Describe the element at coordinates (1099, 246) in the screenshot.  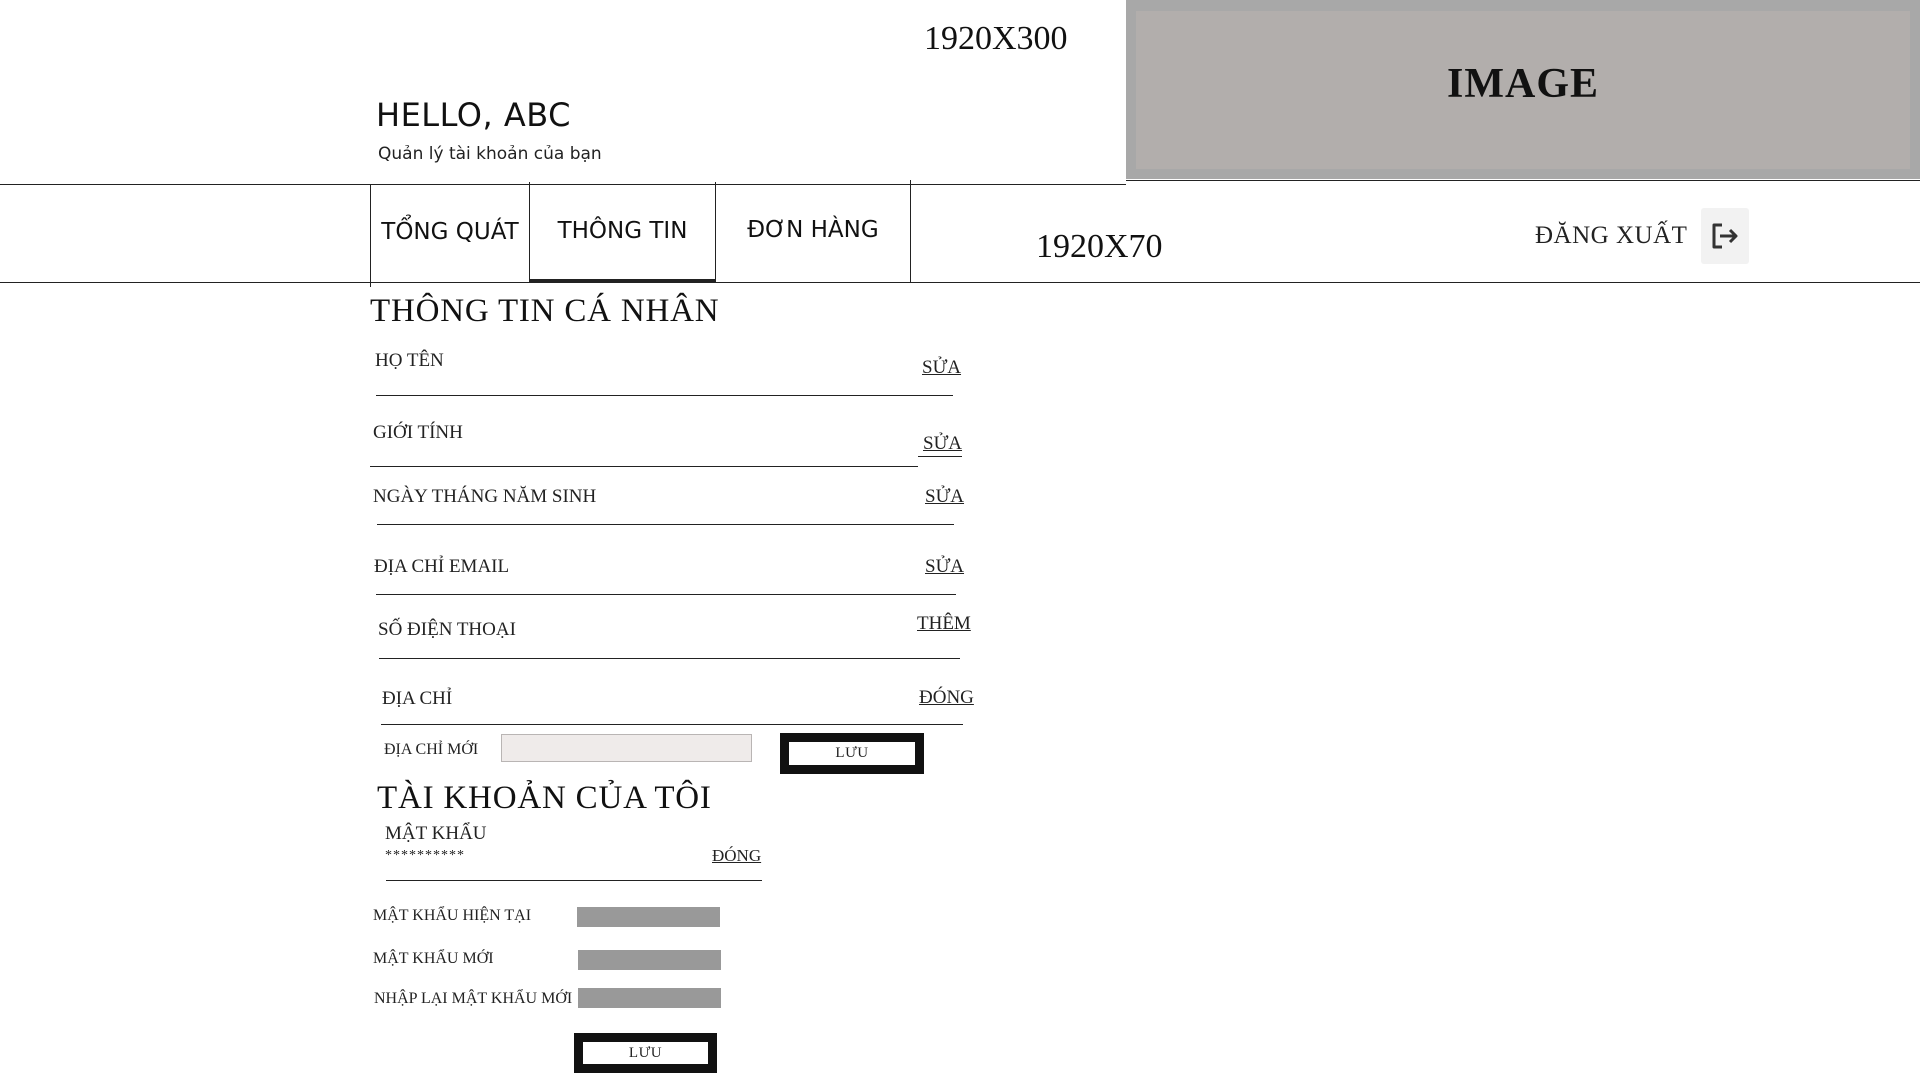
I see `nav-size-label: 1920X70` at that location.